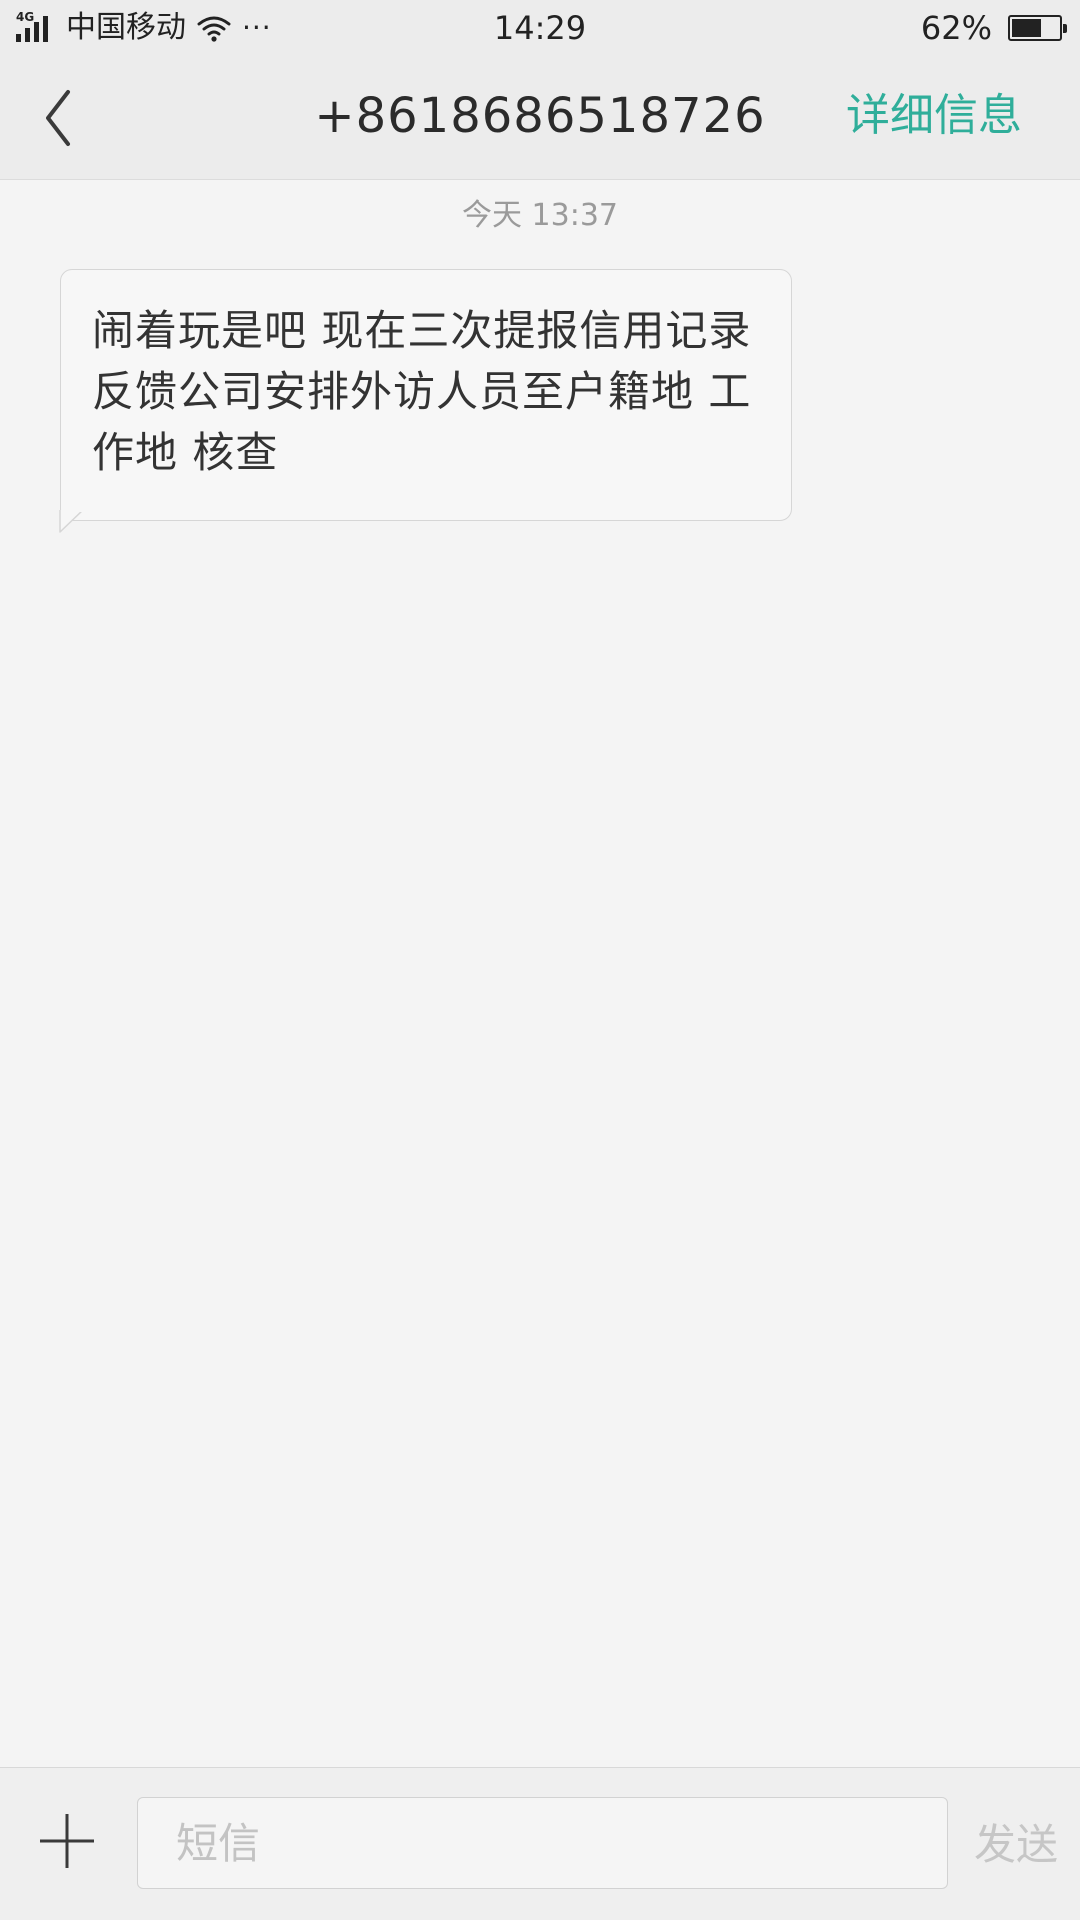 Image resolution: width=1080 pixels, height=1920 pixels. What do you see at coordinates (993, 28) in the screenshot?
I see `status-right: 62%` at bounding box center [993, 28].